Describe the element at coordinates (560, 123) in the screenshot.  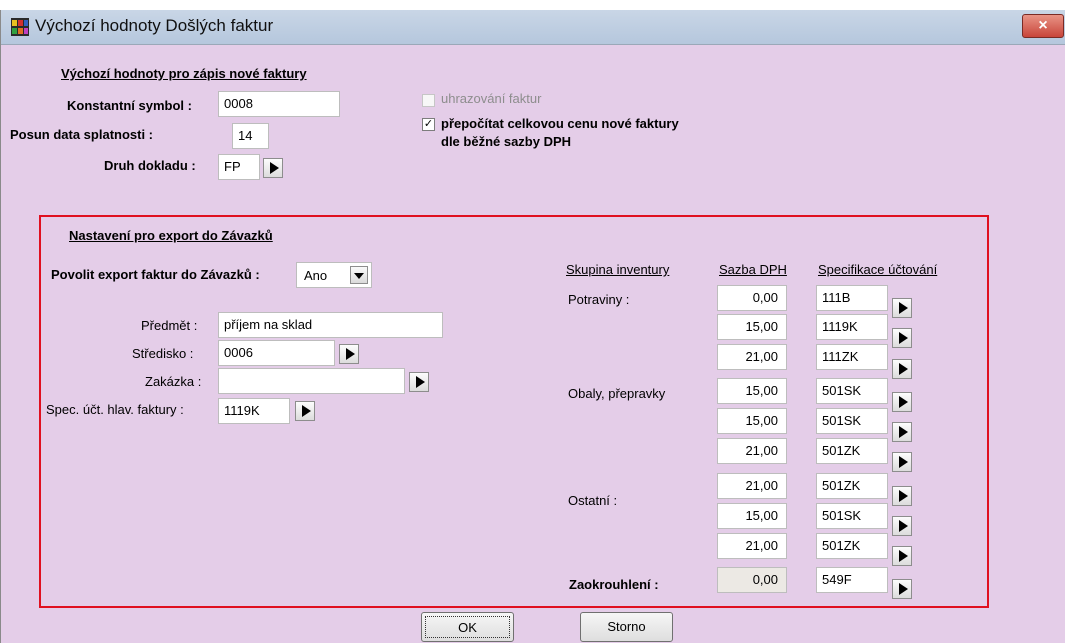
I see `prepocitat-label-line1: přepočítat celkovou cenu nové faktury` at that location.